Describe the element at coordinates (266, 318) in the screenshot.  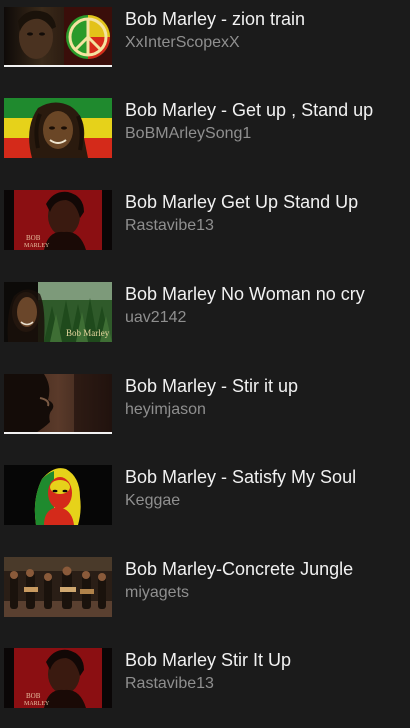
I see `channel-name: uav2142` at that location.